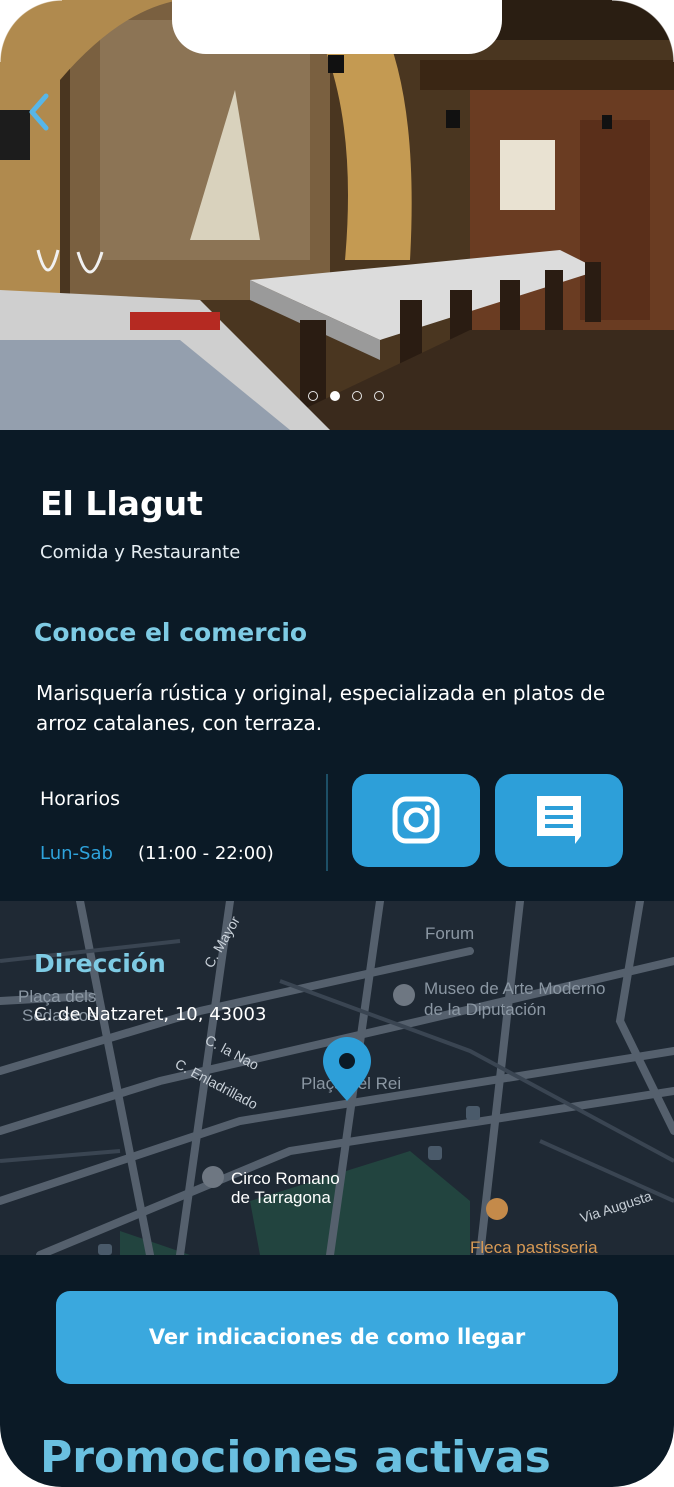 The image size is (674, 1487). I want to click on screen-corner-left, so click(31, 31).